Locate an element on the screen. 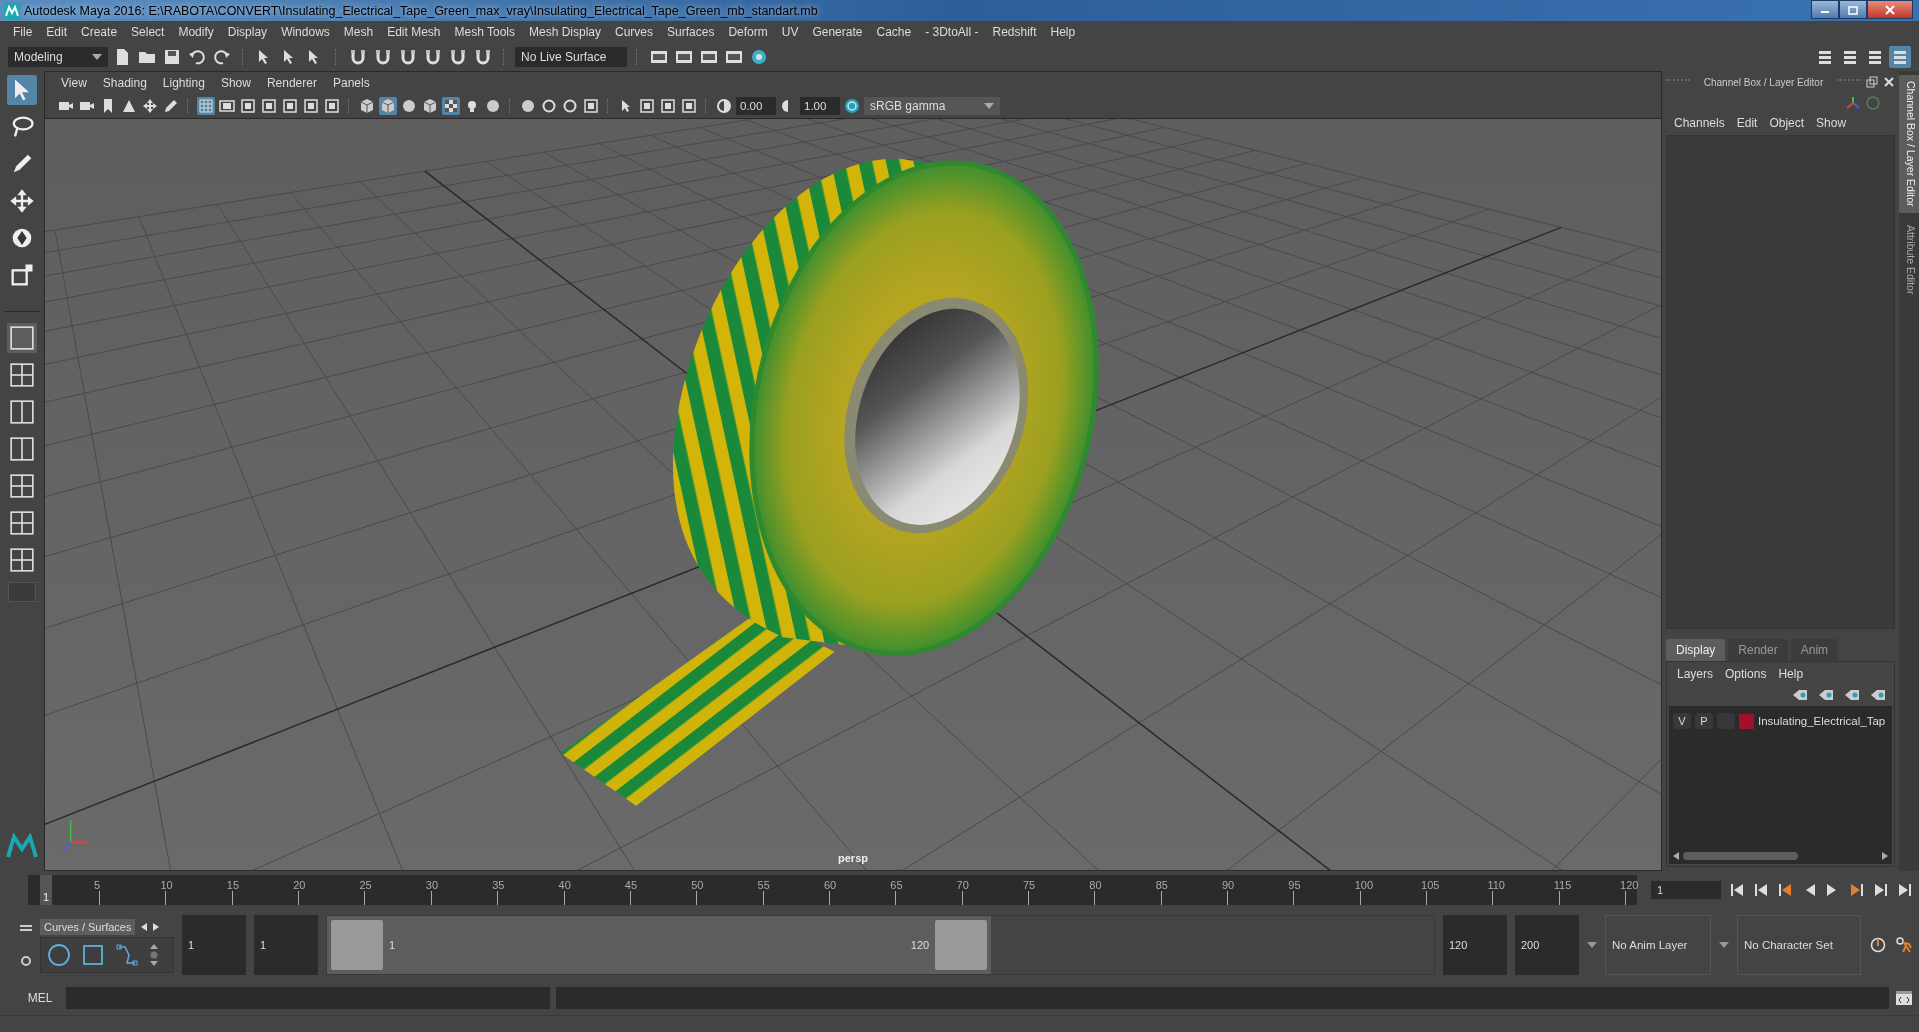 This screenshot has height=1032, width=1919. scroll-left-icon is located at coordinates (1676, 856).